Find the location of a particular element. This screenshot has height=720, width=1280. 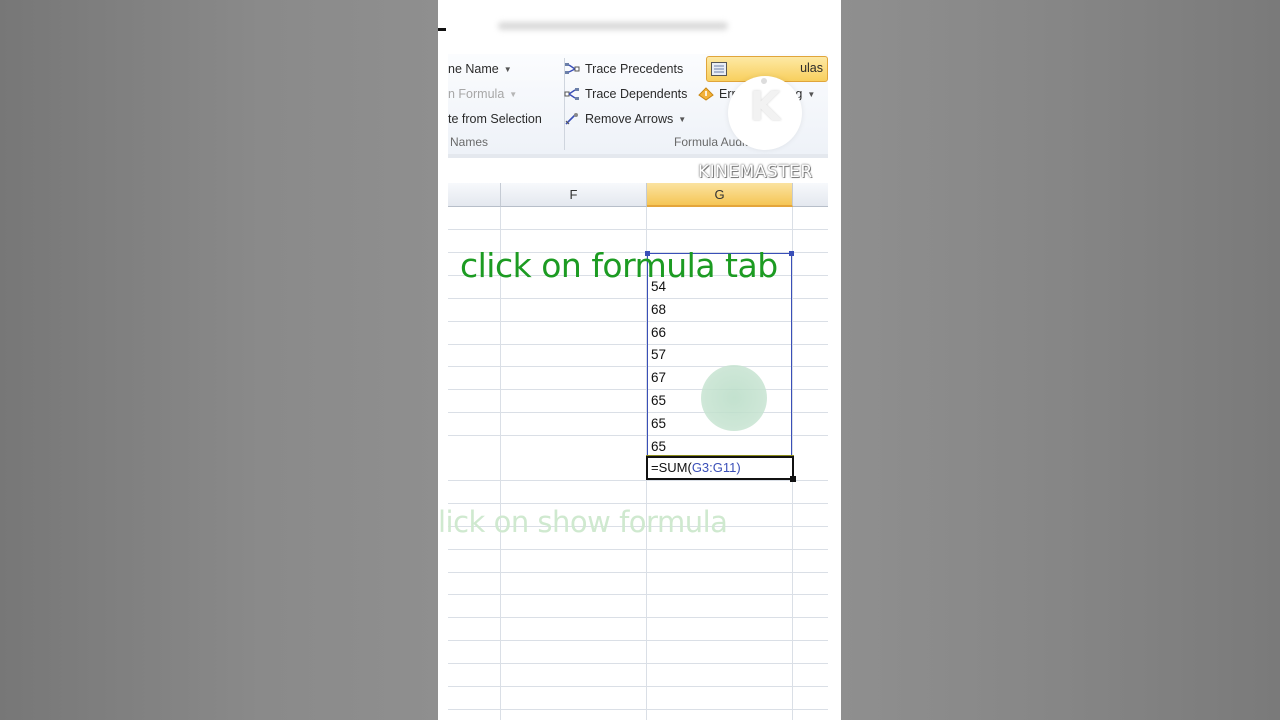

use-in-formula-label: n Formula is located at coordinates (476, 94).